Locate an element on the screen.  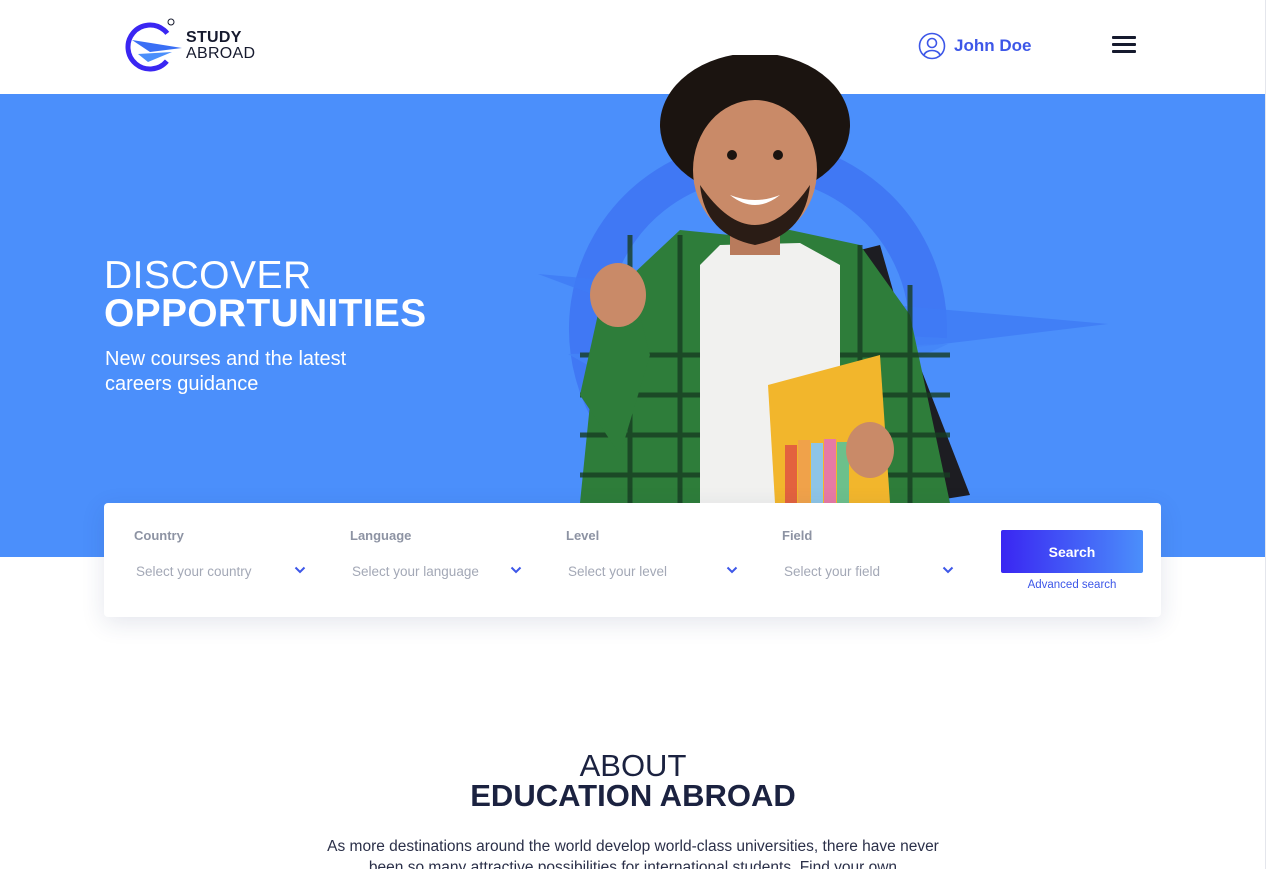
user-name: John Doe is located at coordinates (993, 45).